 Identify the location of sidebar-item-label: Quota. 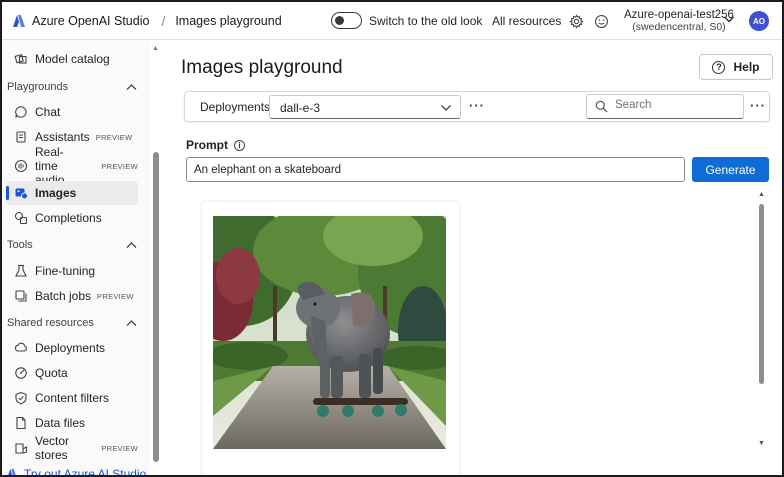
(51, 373).